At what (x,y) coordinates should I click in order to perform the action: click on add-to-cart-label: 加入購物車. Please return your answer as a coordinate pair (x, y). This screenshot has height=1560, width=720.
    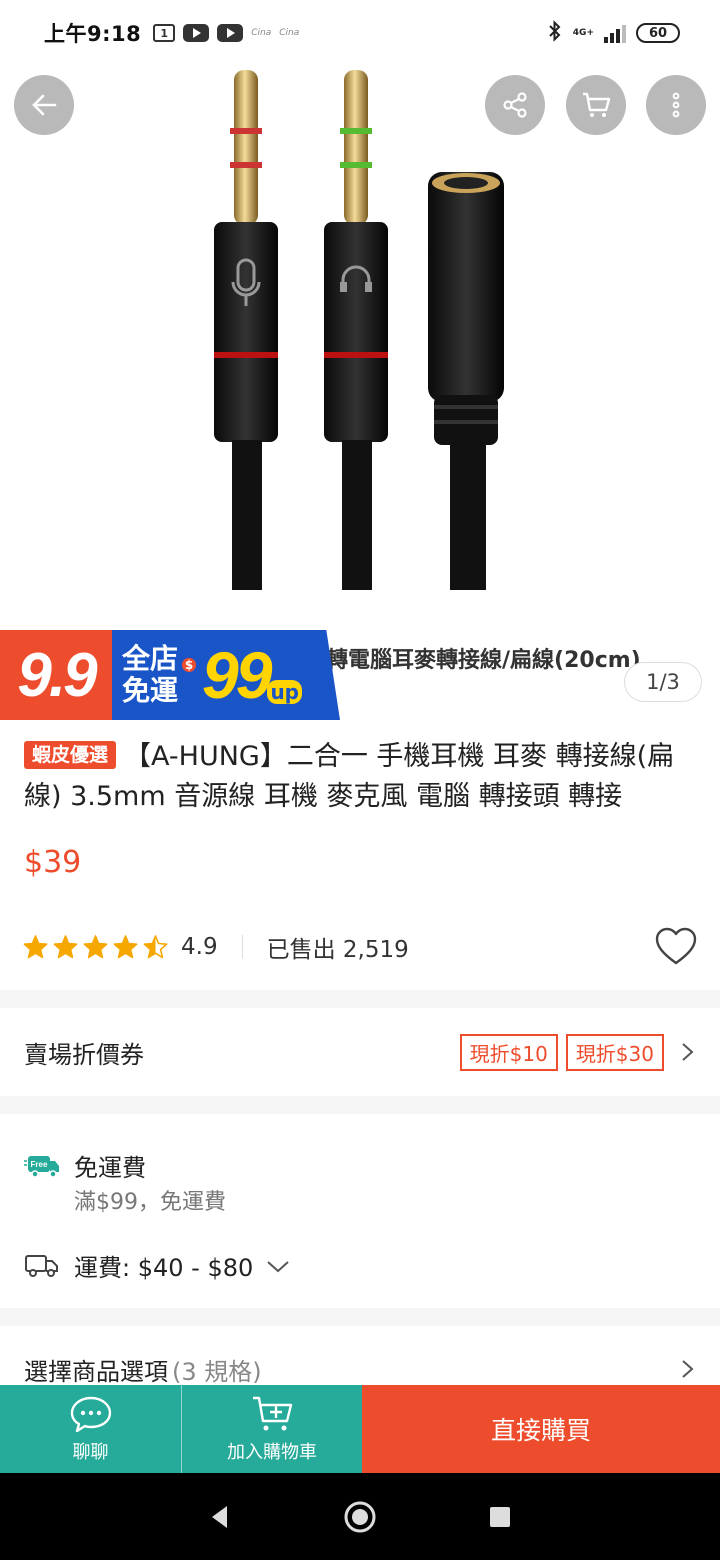
    Looking at the image, I should click on (272, 1452).